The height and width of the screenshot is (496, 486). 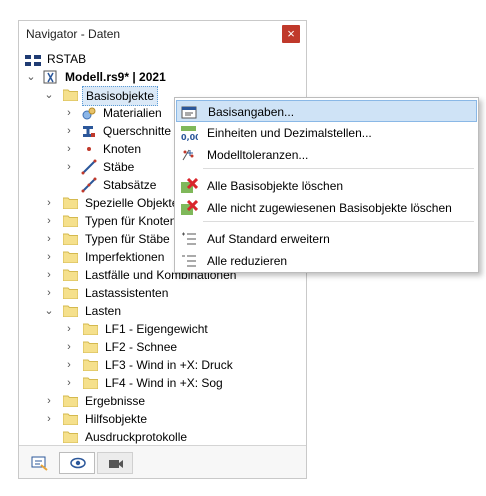 I want to click on rstab-flag-icon, so click(x=33, y=59).